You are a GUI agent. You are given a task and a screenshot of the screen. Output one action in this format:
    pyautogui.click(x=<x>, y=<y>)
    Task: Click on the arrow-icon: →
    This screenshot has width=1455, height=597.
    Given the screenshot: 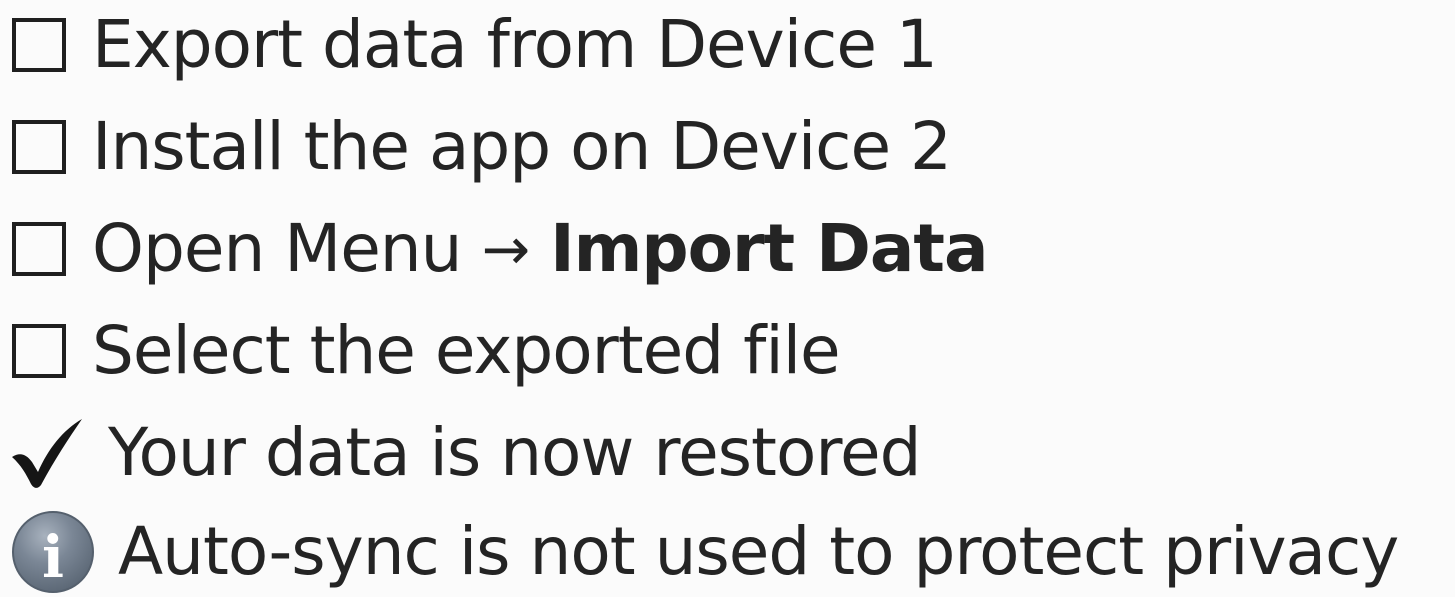 What is the action you would take?
    pyautogui.click(x=506, y=249)
    